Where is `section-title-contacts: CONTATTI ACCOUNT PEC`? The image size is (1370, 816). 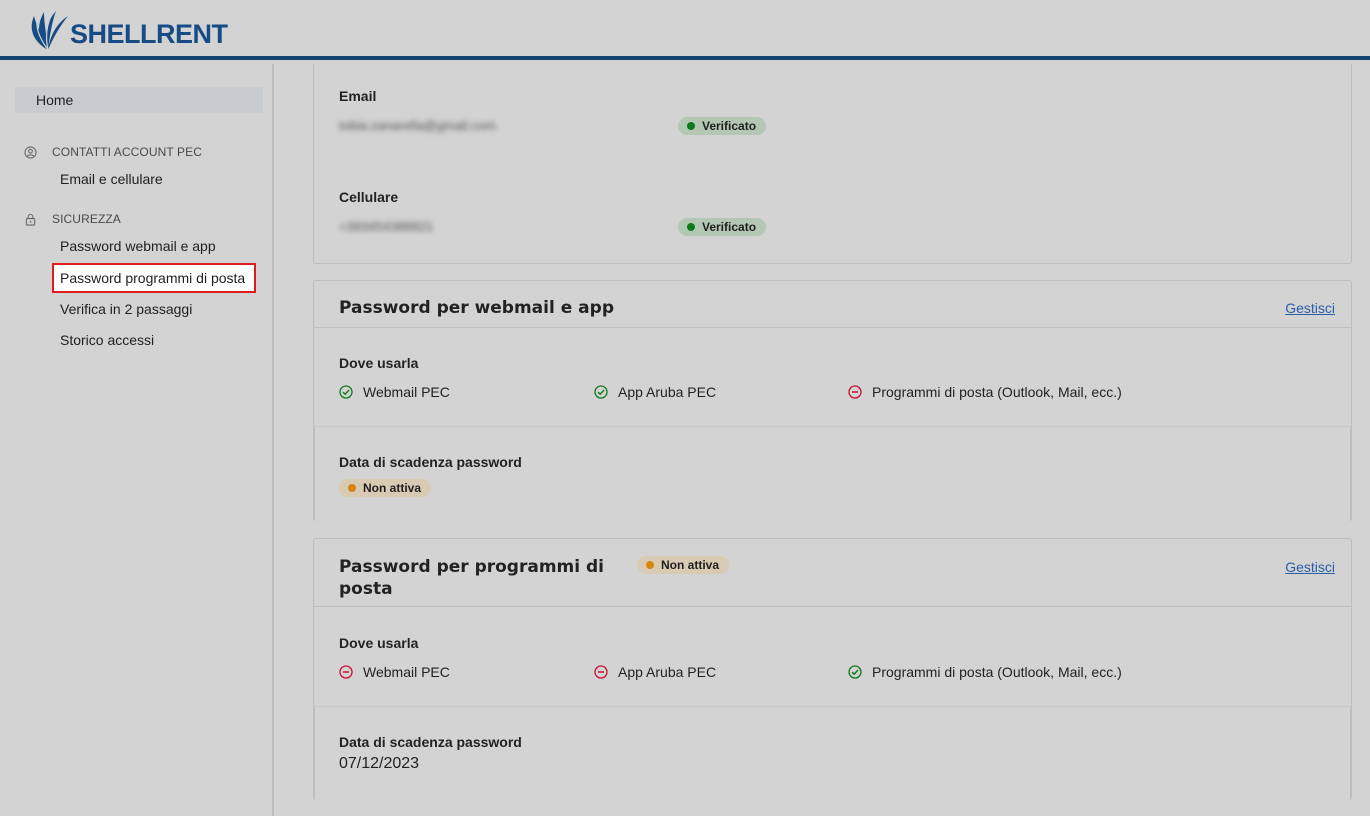
section-title-contacts: CONTATTI ACCOUNT PEC is located at coordinates (127, 152).